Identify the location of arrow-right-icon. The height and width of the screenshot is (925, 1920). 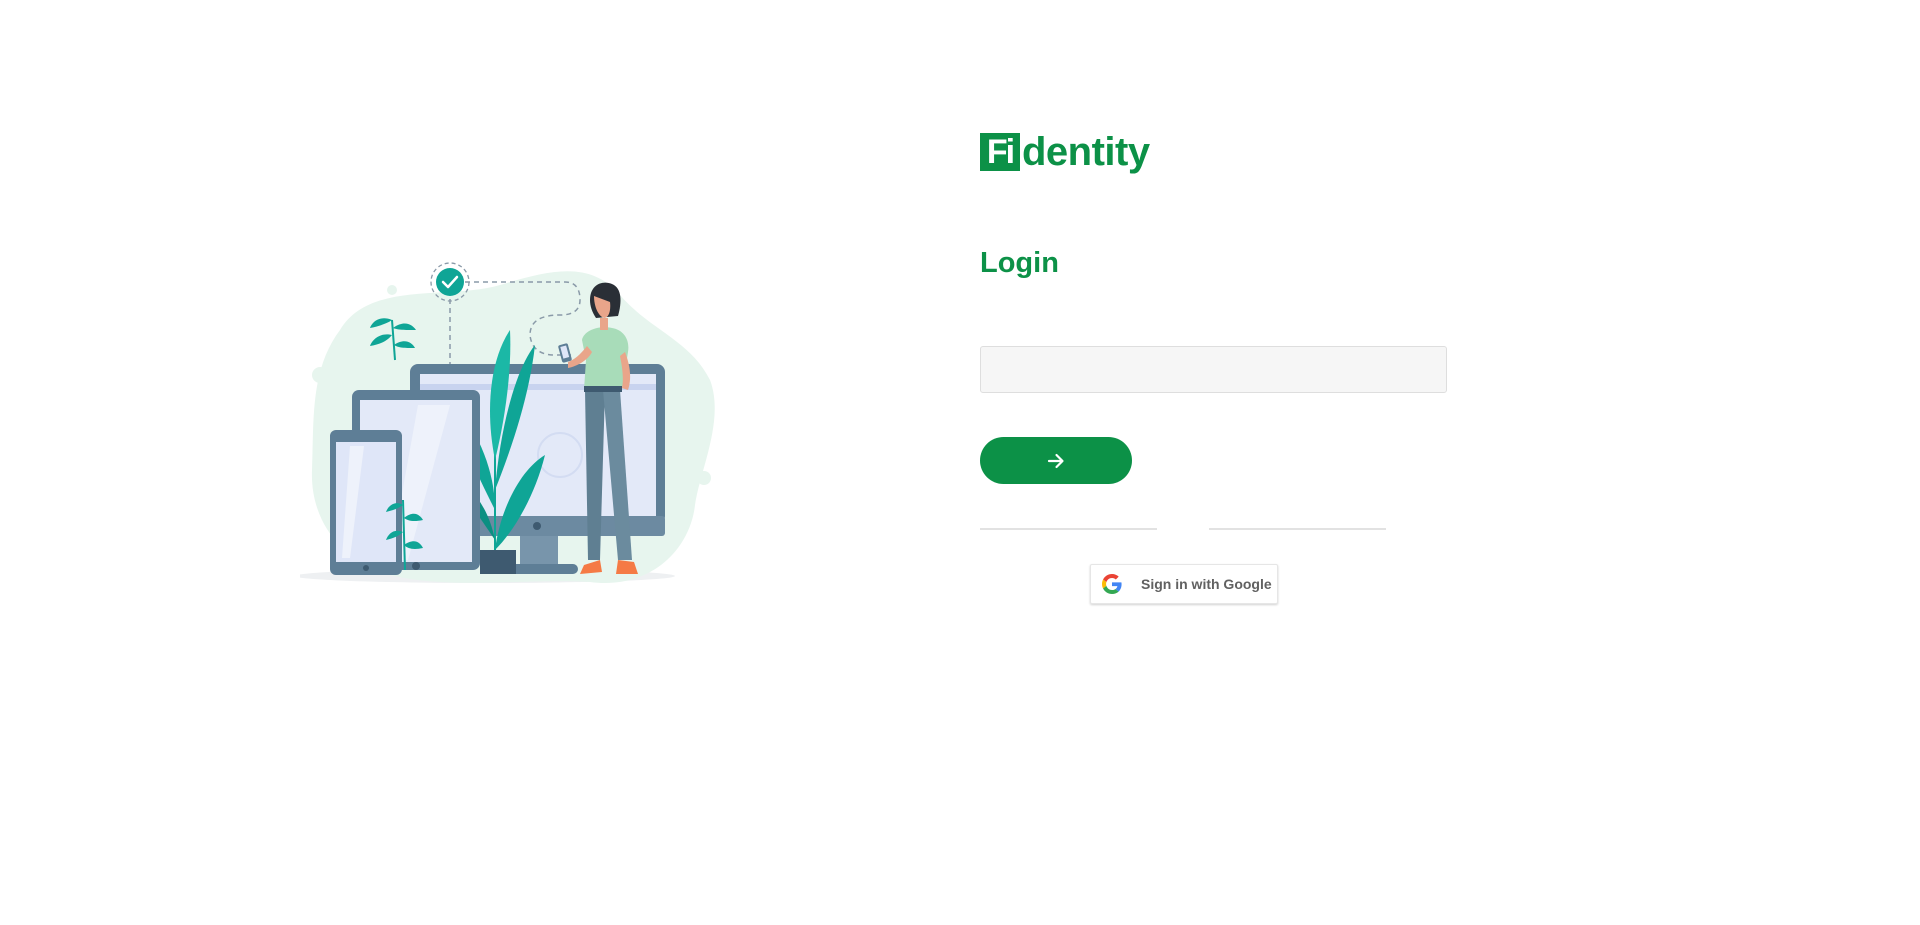
(1056, 461).